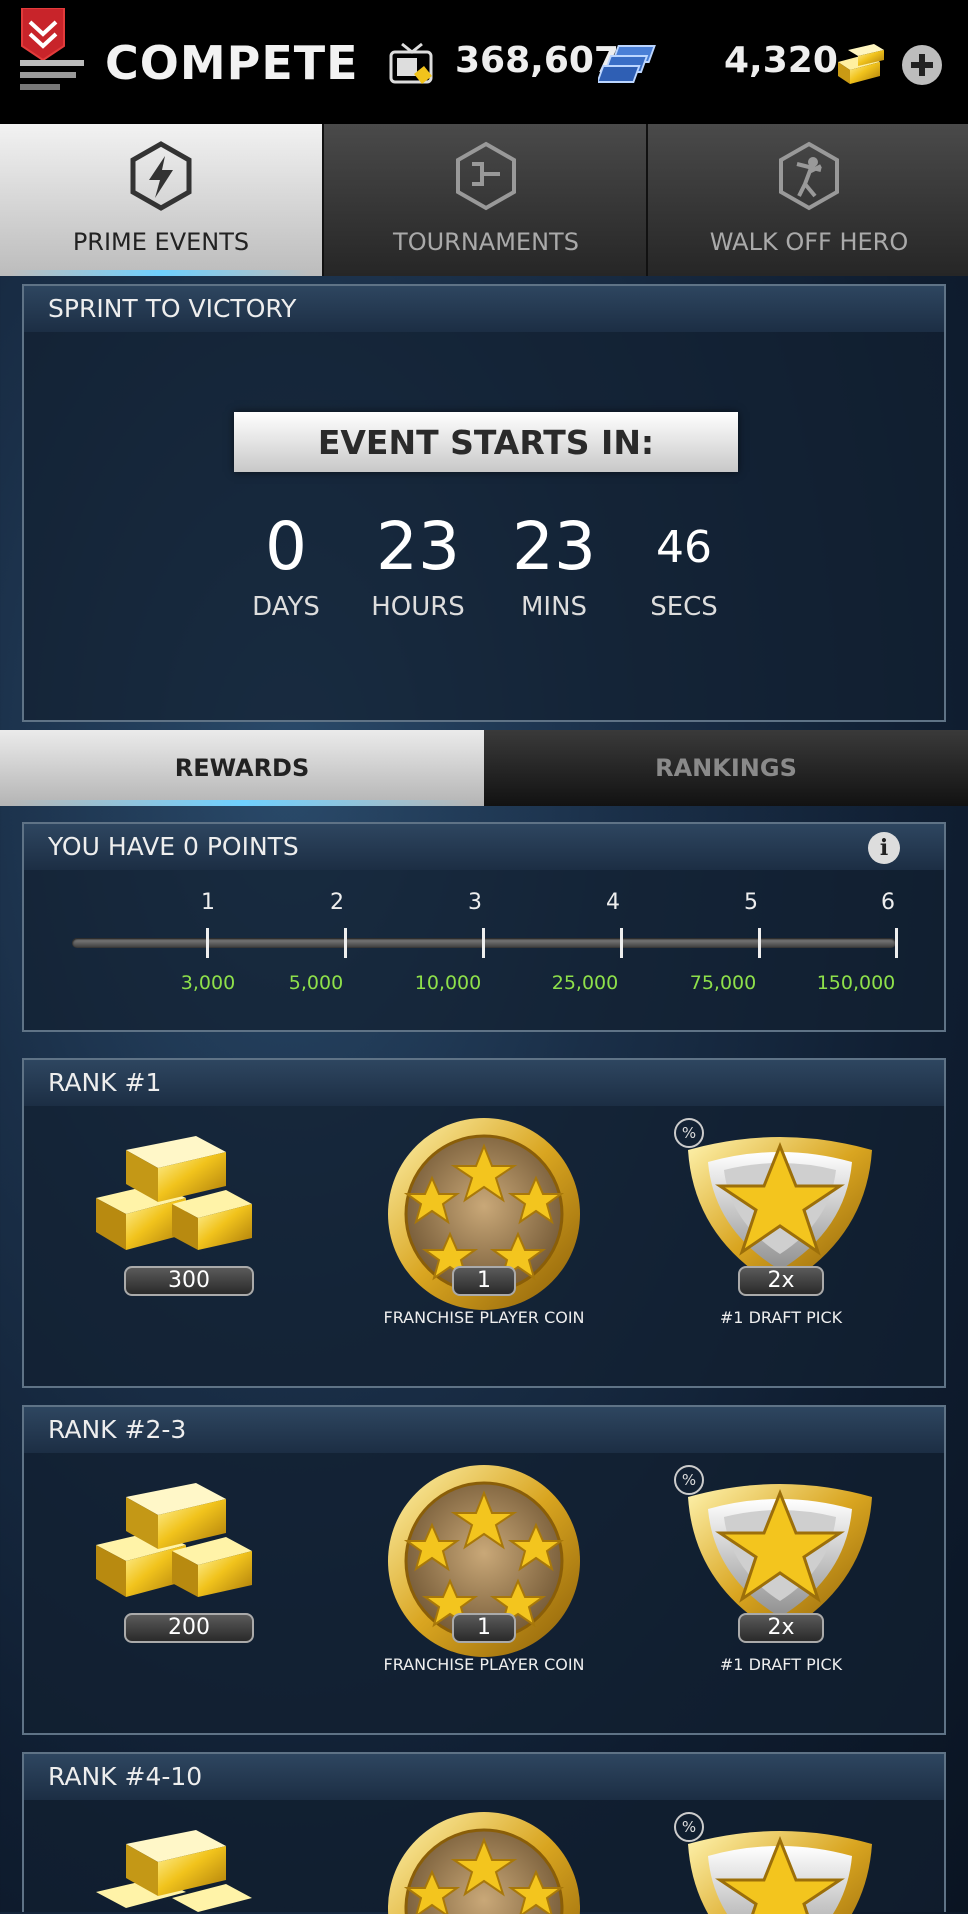 The image size is (968, 1914). I want to click on event-title: SPRINT TO VICTORY, so click(172, 308).